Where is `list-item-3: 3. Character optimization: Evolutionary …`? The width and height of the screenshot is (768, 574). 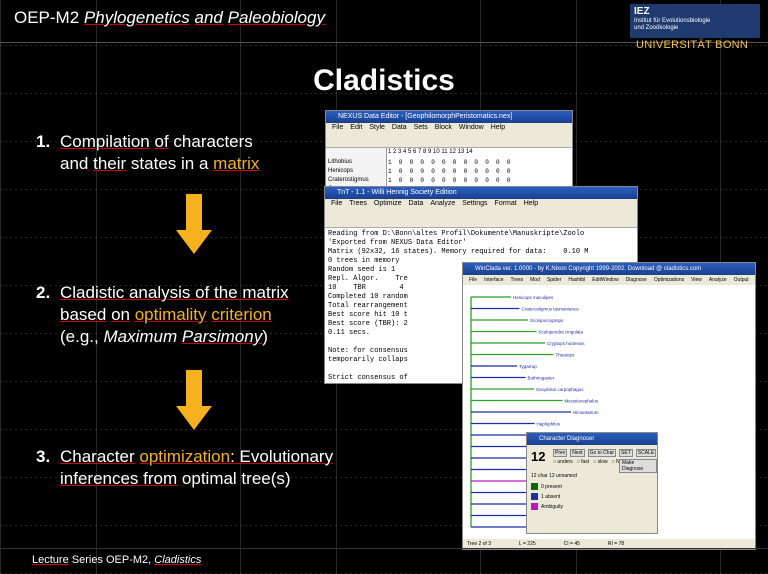
list-item-3: 3. Character optimization: Evolutionary … is located at coordinates (216, 471).